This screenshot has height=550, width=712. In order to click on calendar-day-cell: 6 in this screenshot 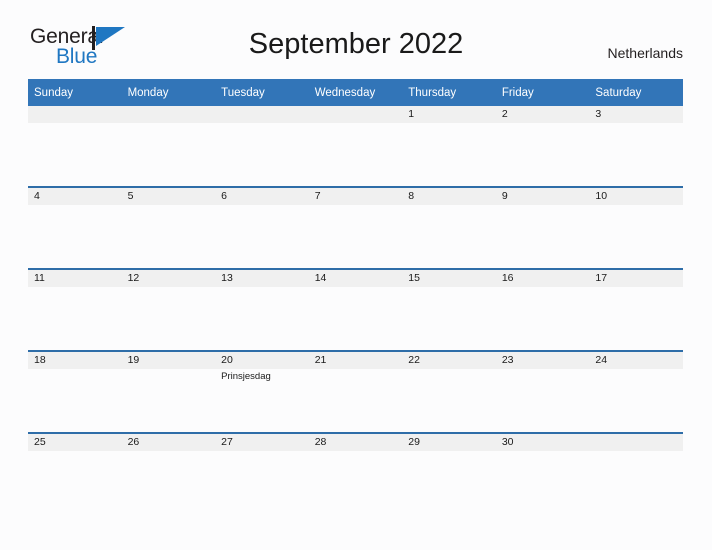, I will do `click(262, 227)`.